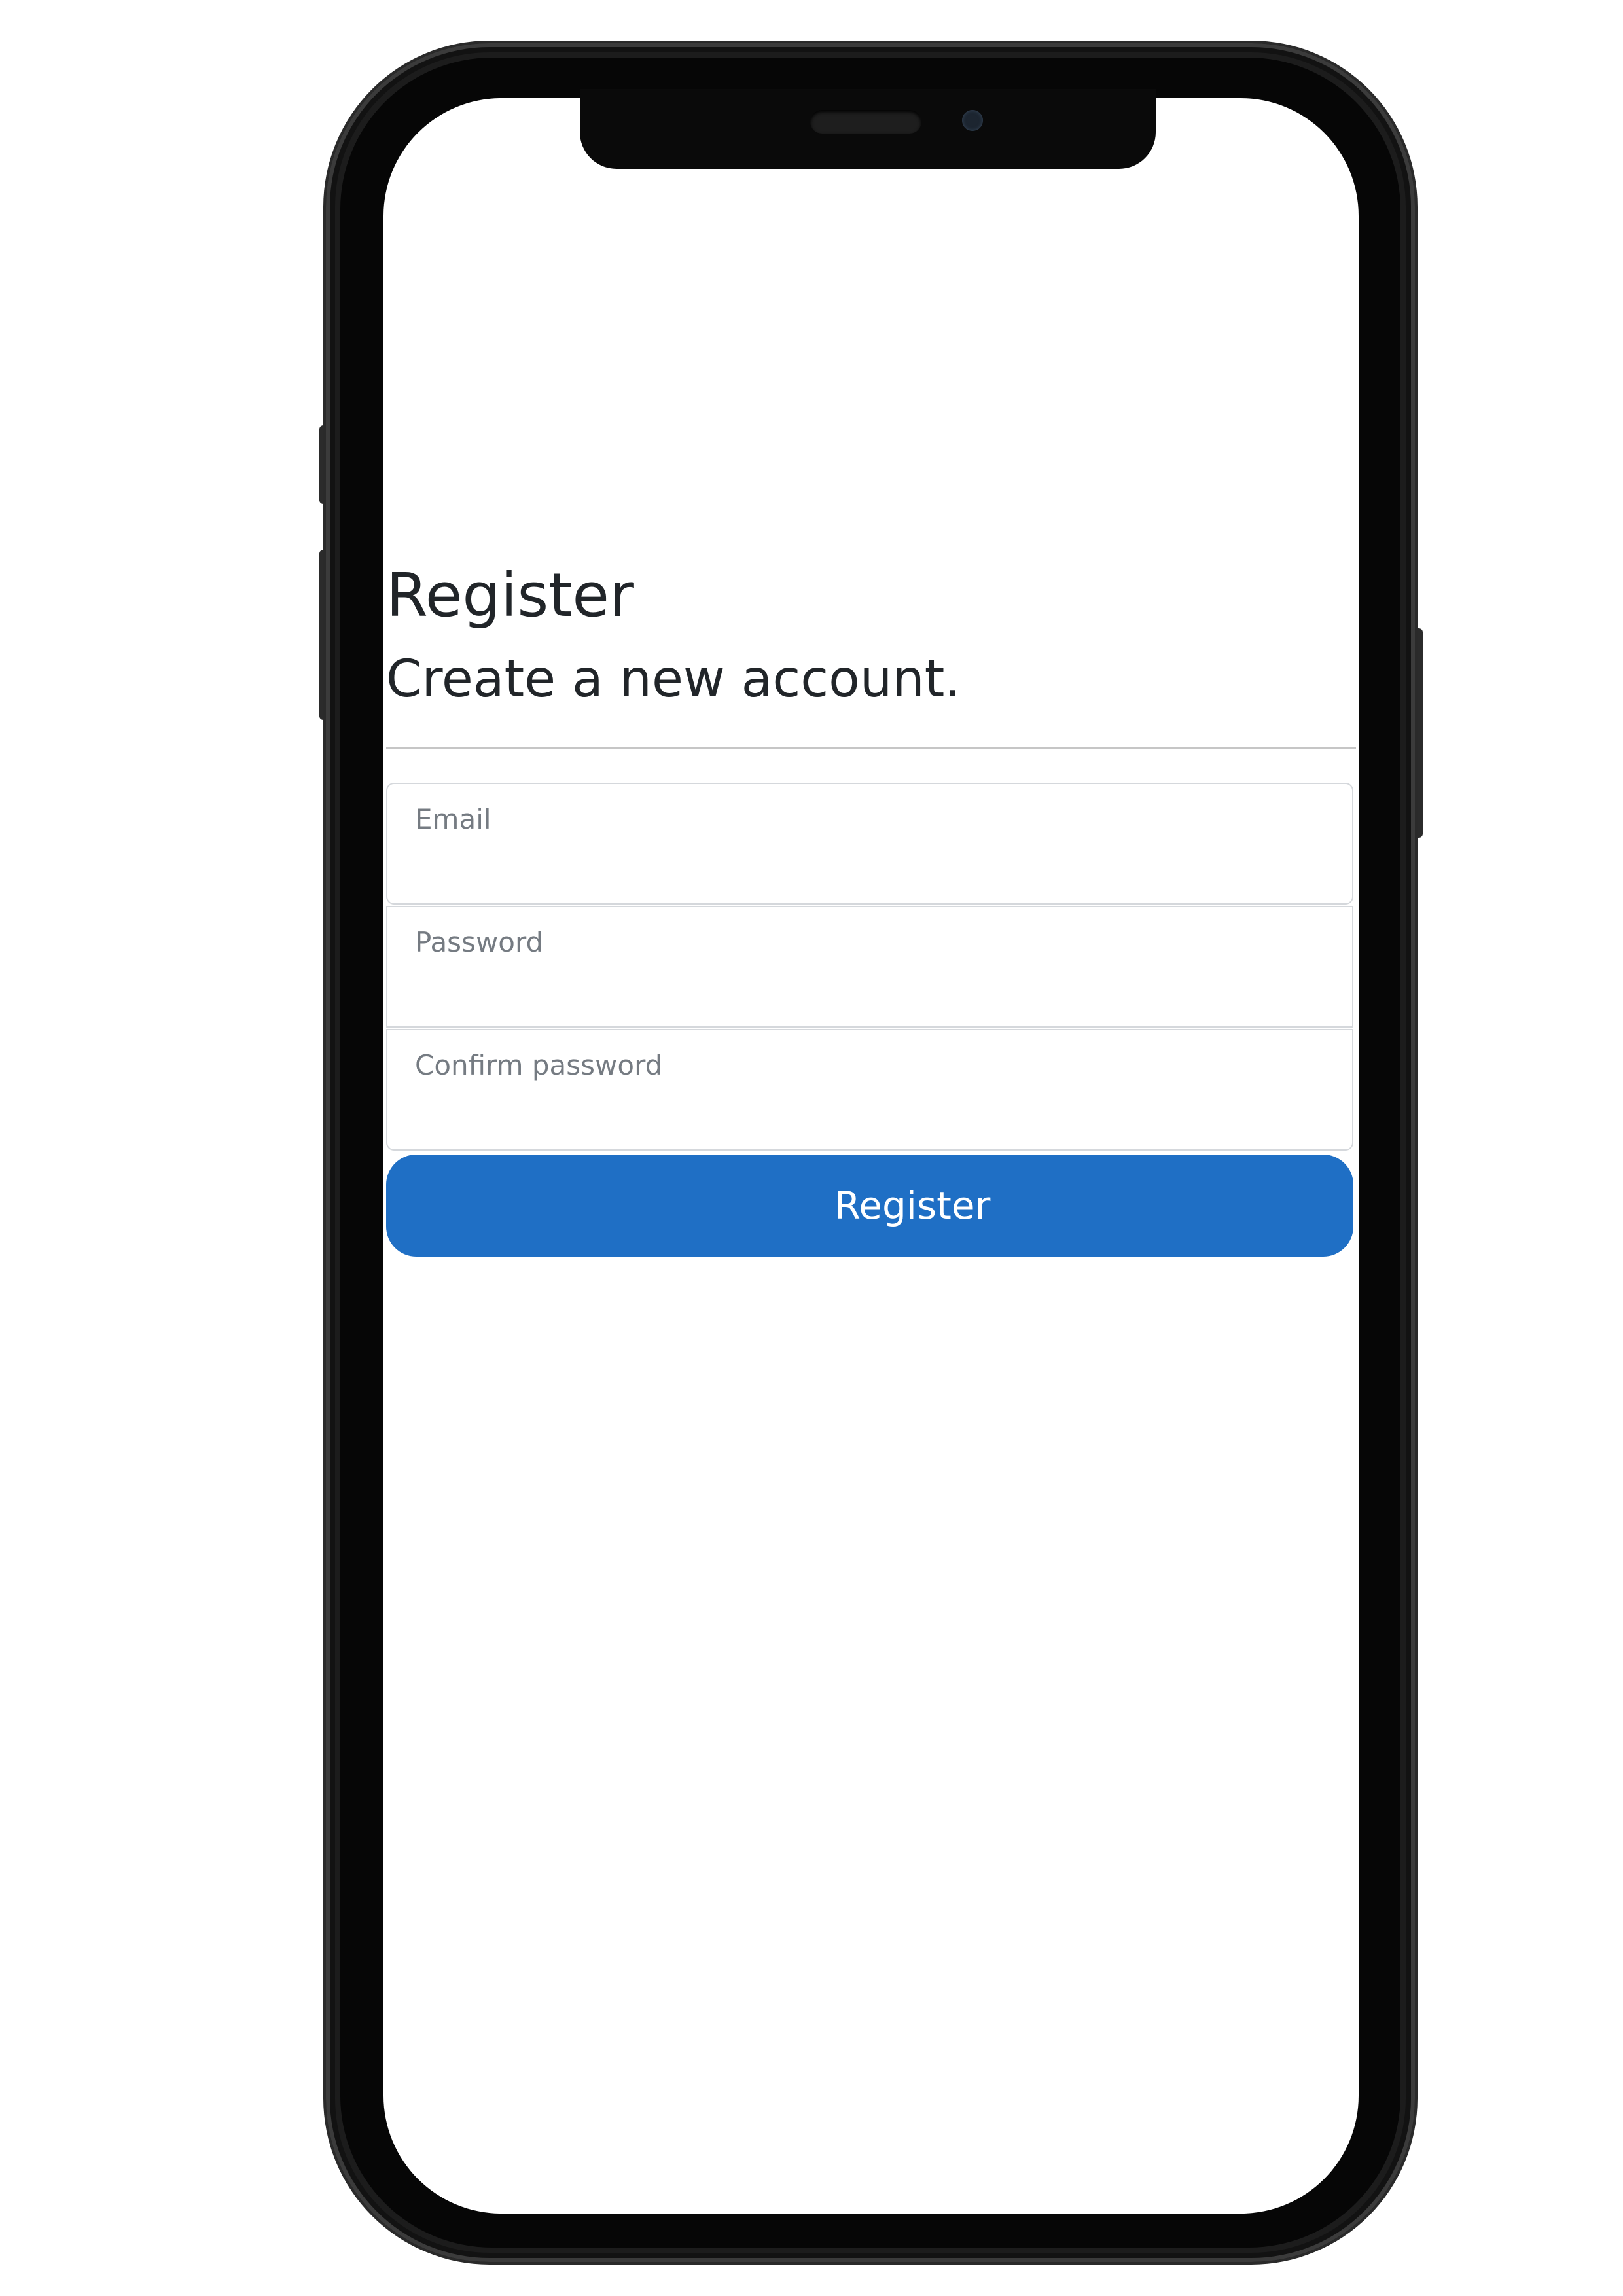  I want to click on divider, so click(871, 748).